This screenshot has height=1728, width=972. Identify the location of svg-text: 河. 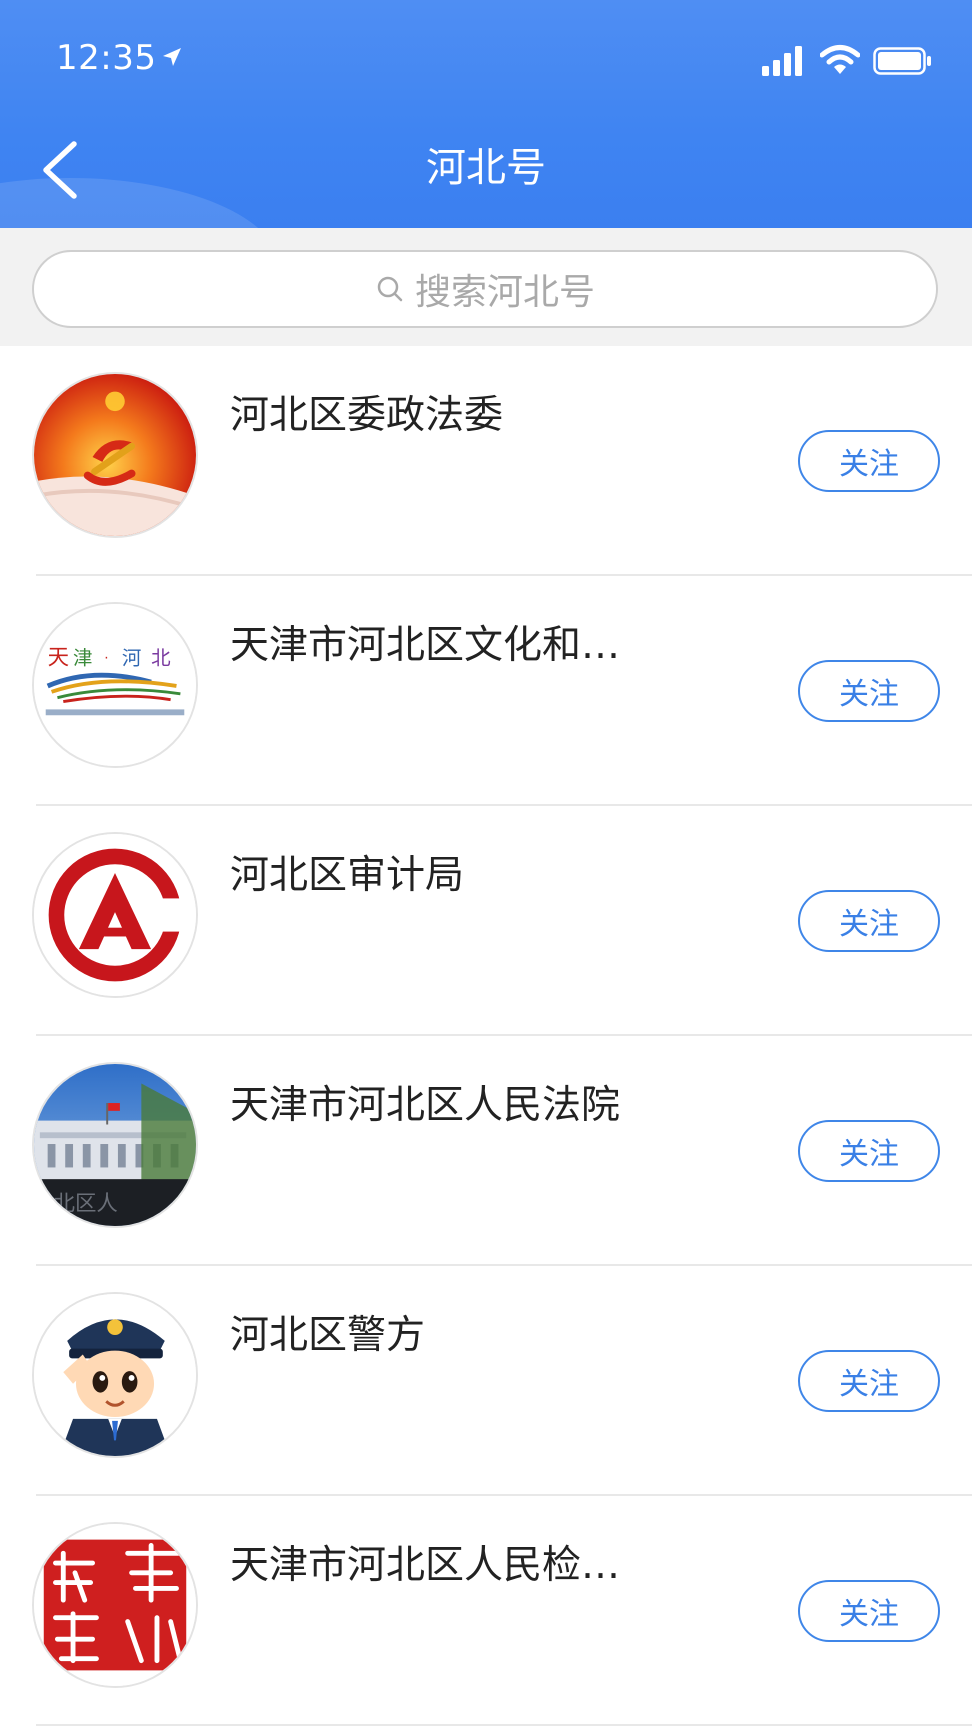
(132, 658).